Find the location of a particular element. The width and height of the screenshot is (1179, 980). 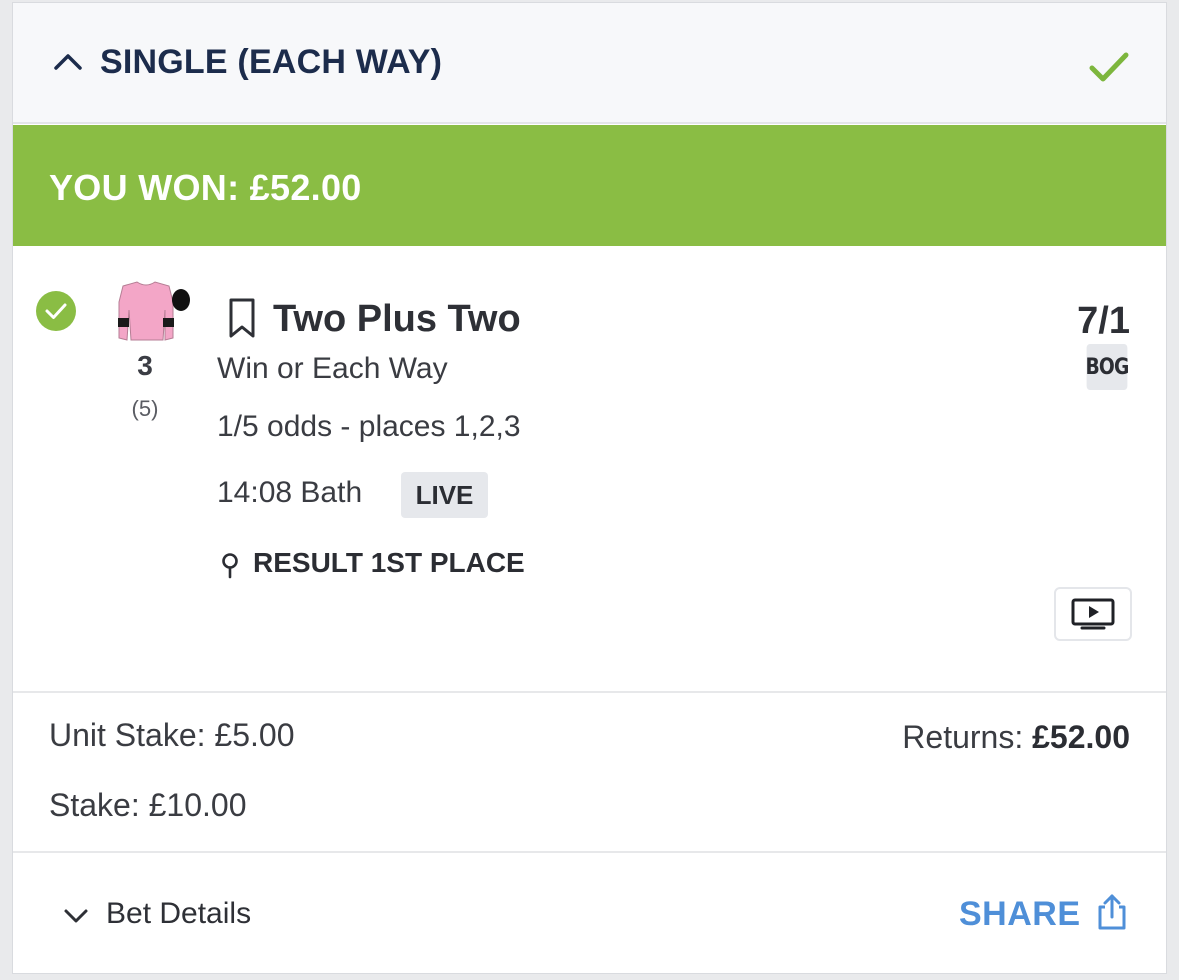

bookmark-icon is located at coordinates (242, 318).